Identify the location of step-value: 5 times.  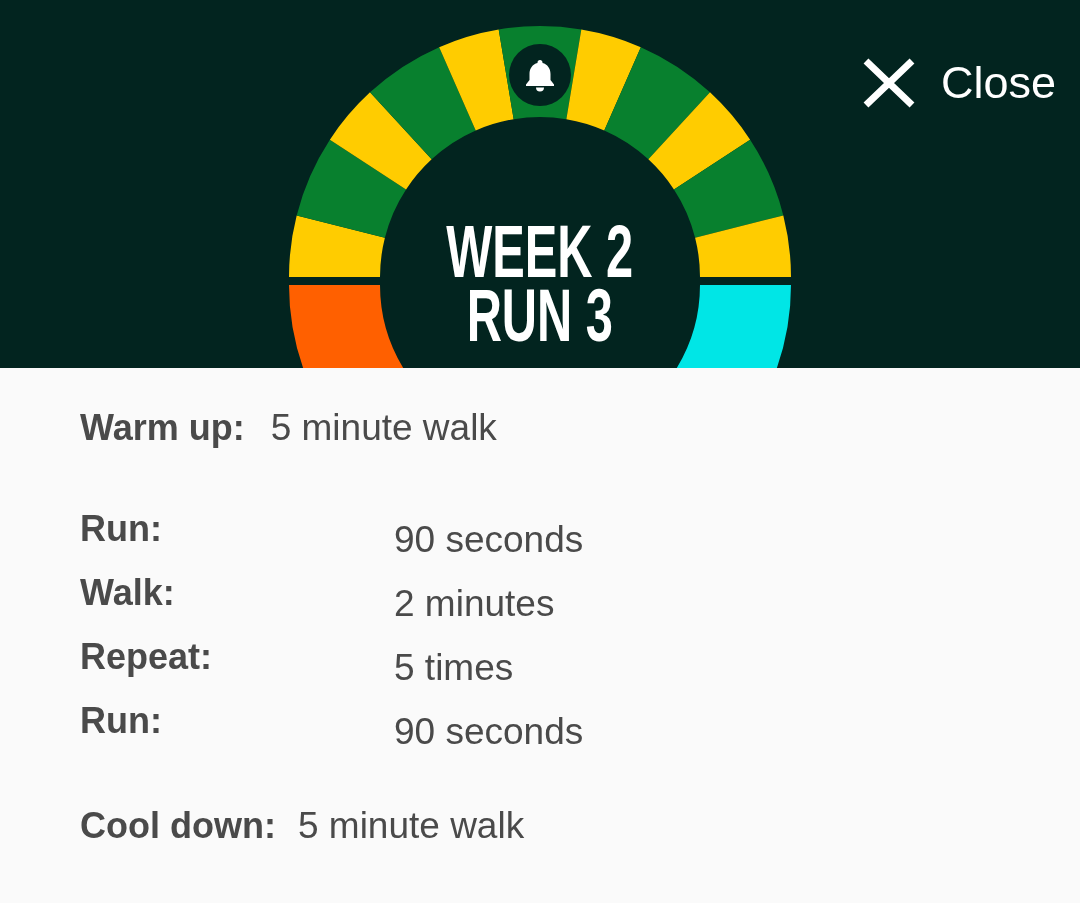
(454, 667).